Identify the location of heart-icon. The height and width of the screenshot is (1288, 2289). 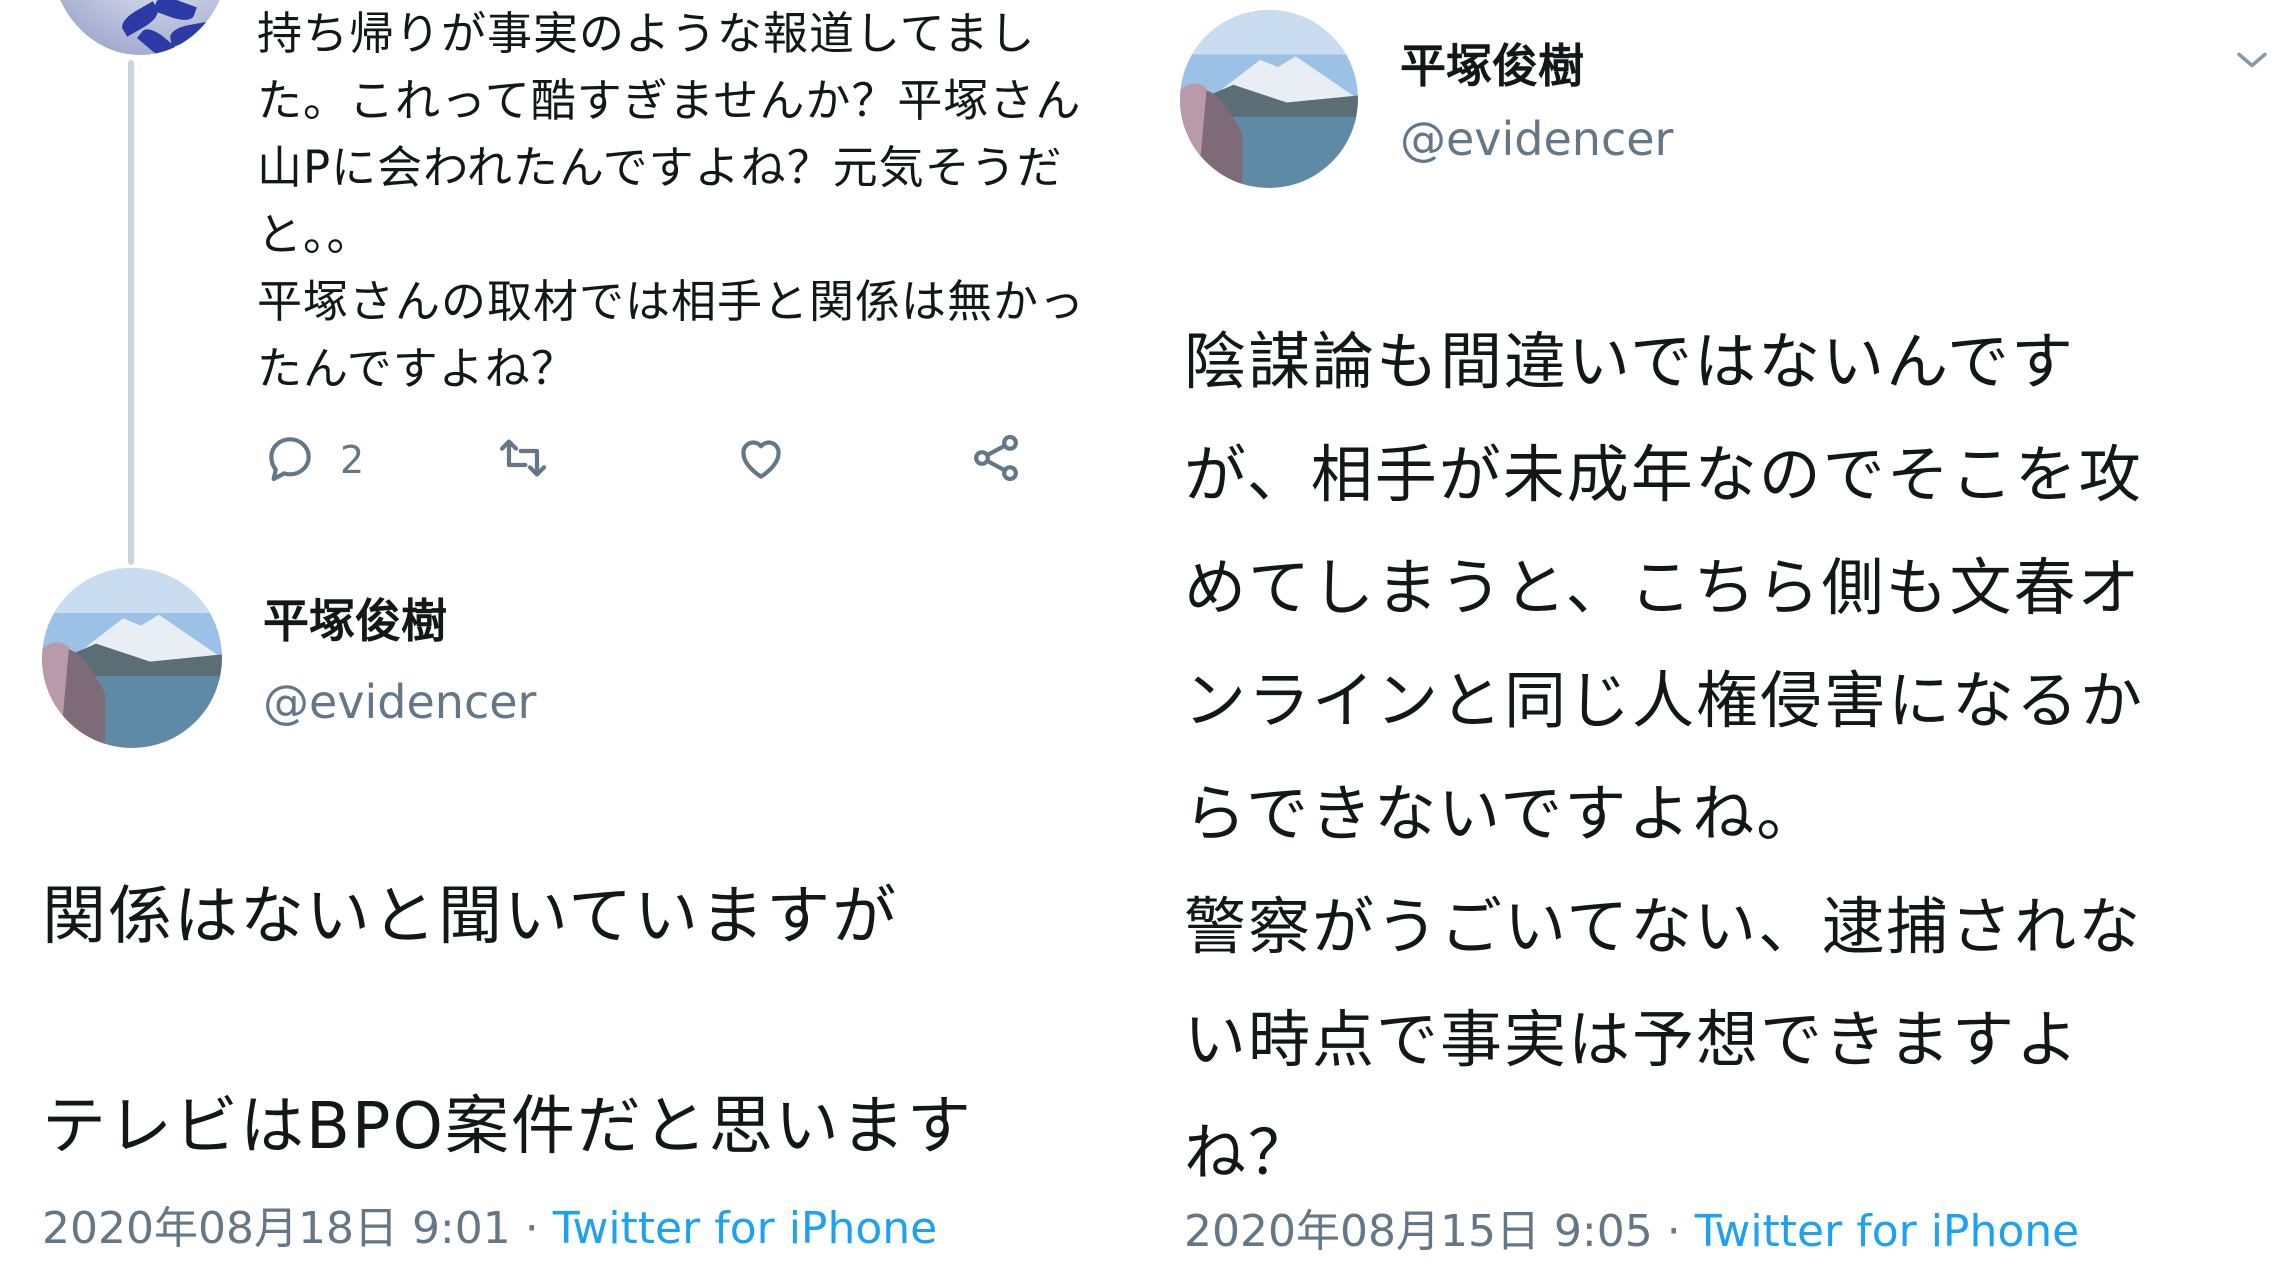
(761, 460).